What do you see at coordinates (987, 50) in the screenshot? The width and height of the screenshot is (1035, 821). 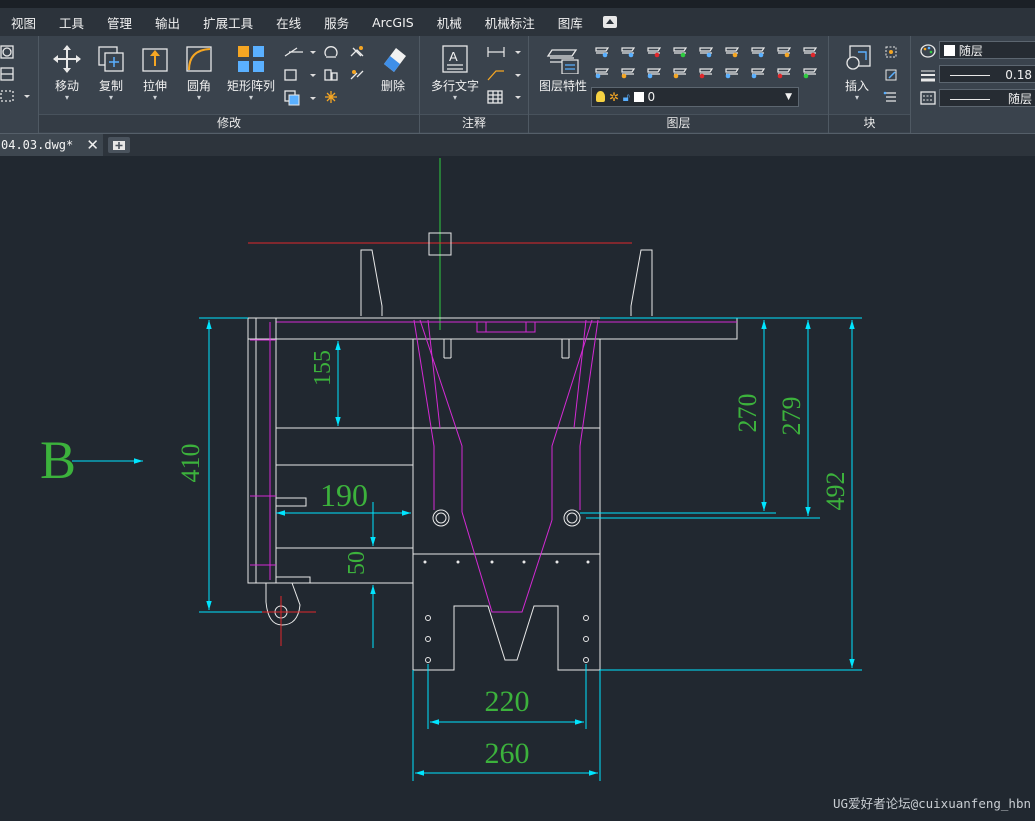 I see `color-dropdown: 随层` at bounding box center [987, 50].